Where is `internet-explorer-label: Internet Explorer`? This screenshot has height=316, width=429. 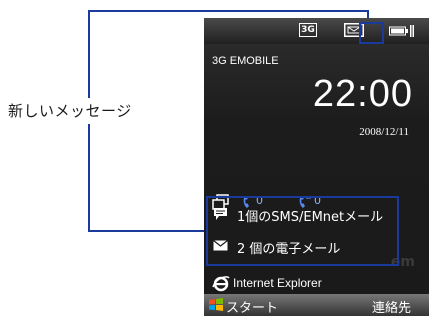 internet-explorer-label: Internet Explorer is located at coordinates (277, 283).